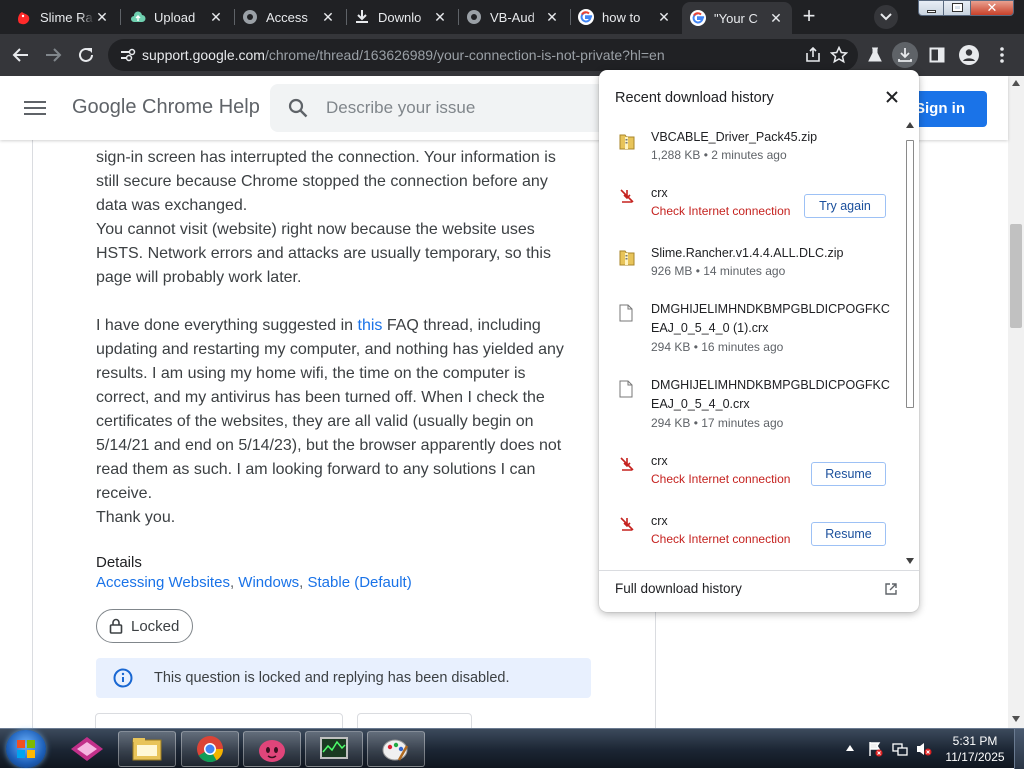 The image size is (1024, 769). What do you see at coordinates (718, 271) in the screenshot?
I see `download-status-text: 926 MB • 14 minutes ago` at bounding box center [718, 271].